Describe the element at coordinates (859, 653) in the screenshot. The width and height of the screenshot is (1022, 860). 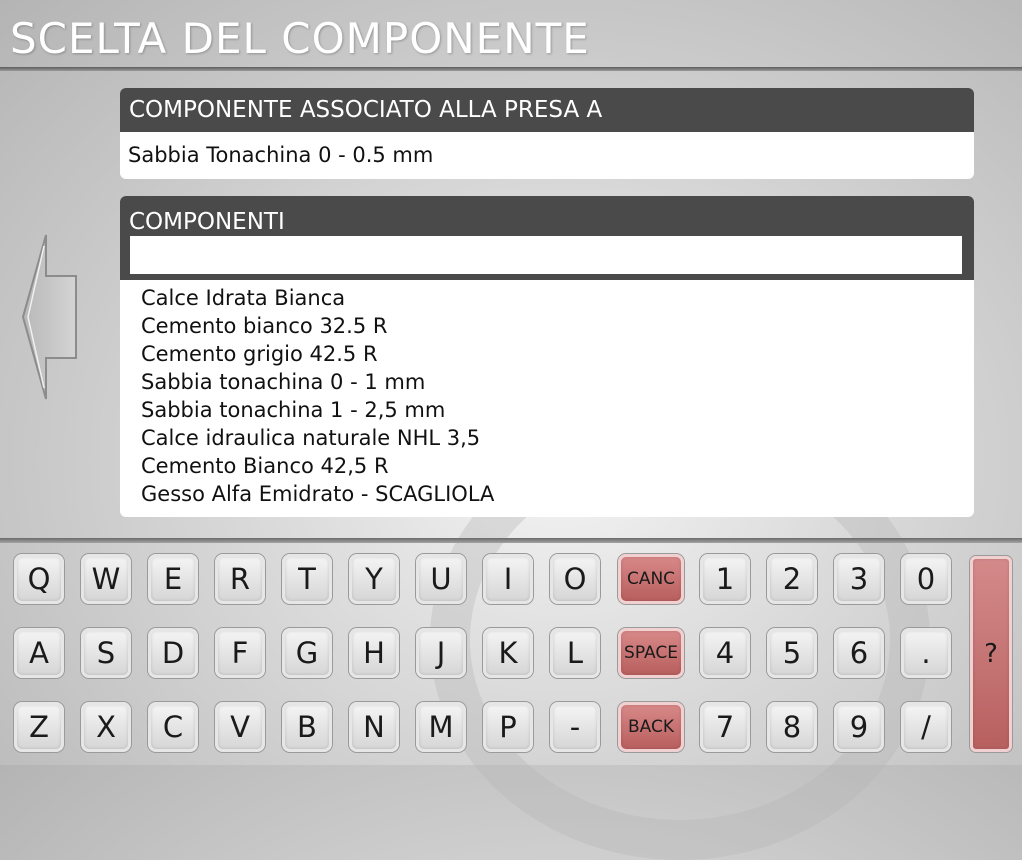
I see `key-6: 6` at that location.